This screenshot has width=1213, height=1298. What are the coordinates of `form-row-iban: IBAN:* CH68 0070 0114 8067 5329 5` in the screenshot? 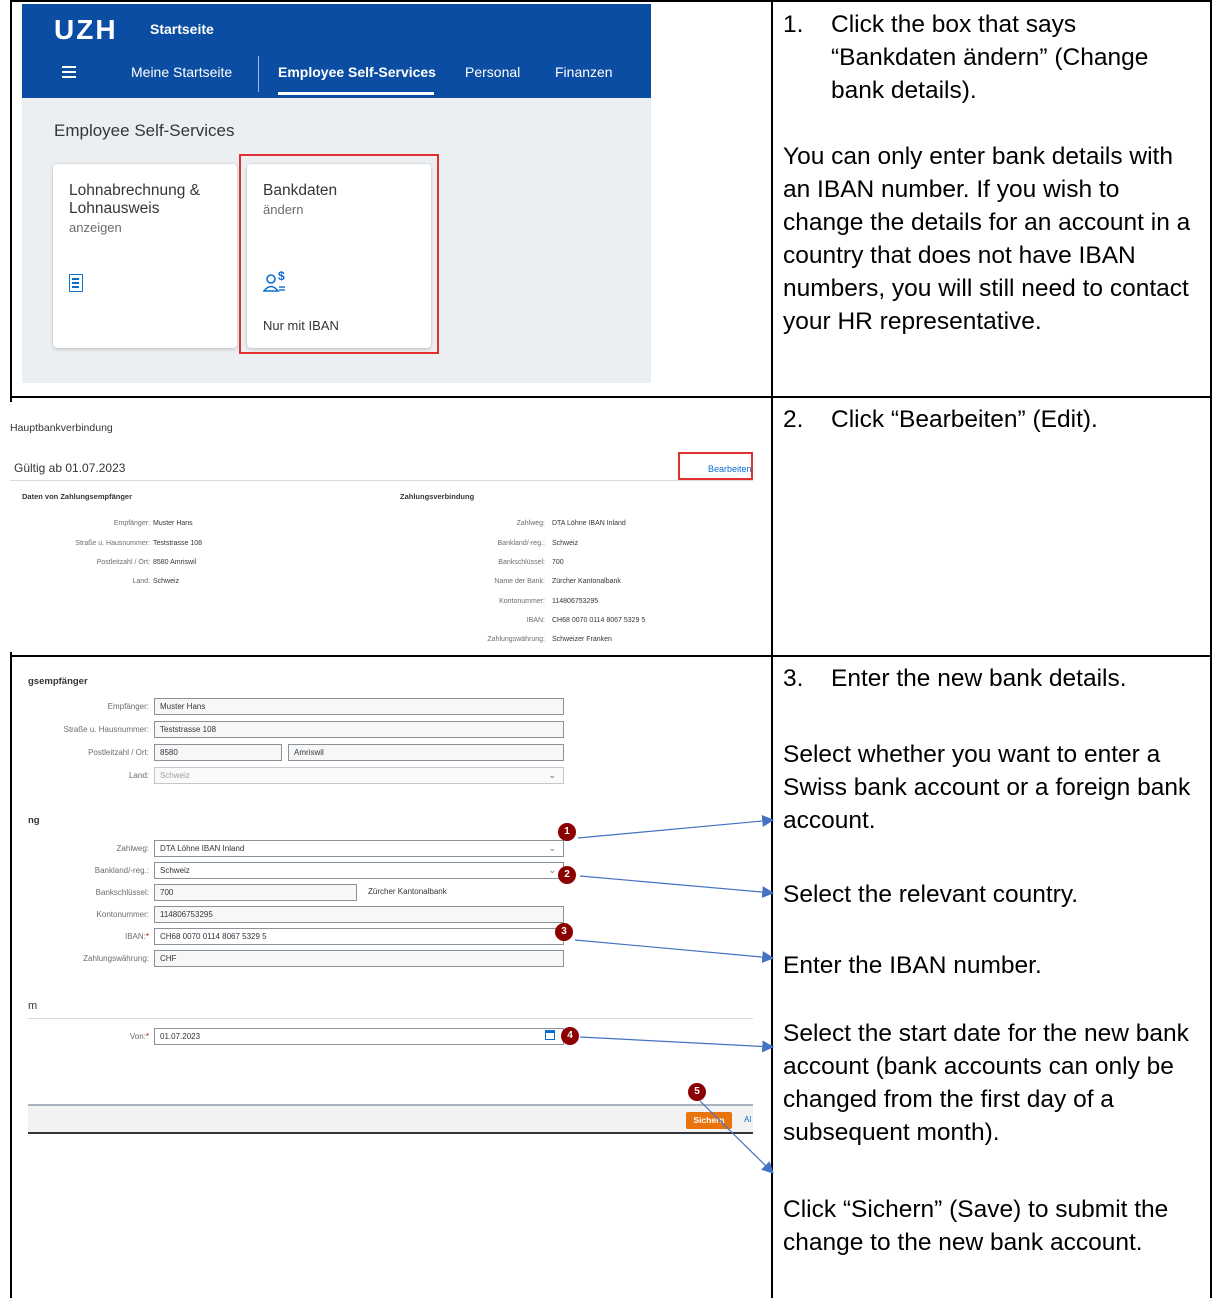 It's located at (390, 936).